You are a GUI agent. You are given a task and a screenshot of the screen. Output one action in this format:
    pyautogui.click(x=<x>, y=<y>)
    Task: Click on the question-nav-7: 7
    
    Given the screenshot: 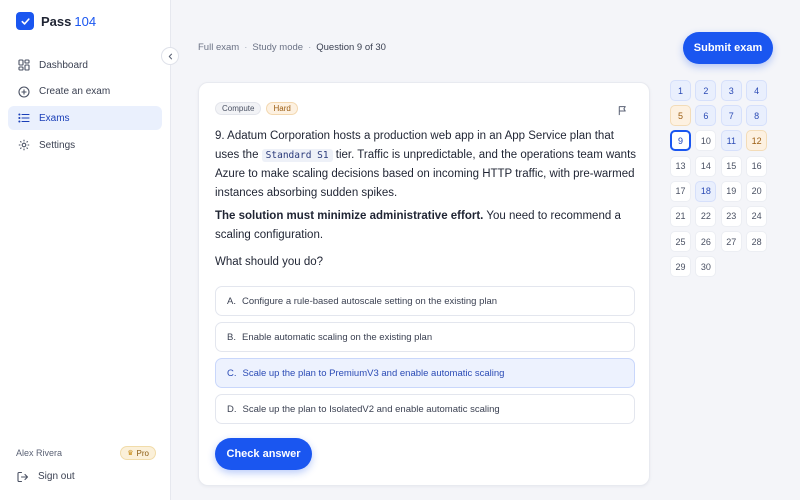 What is the action you would take?
    pyautogui.click(x=731, y=116)
    